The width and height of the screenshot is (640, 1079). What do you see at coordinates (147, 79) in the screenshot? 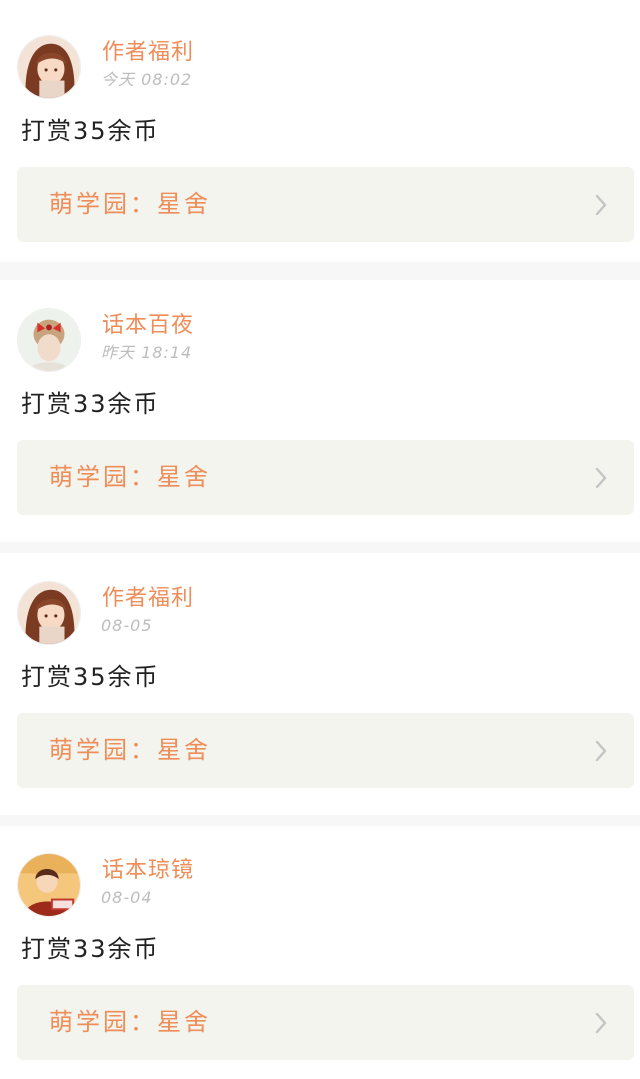
I see `timestamp: 今天 08:02` at bounding box center [147, 79].